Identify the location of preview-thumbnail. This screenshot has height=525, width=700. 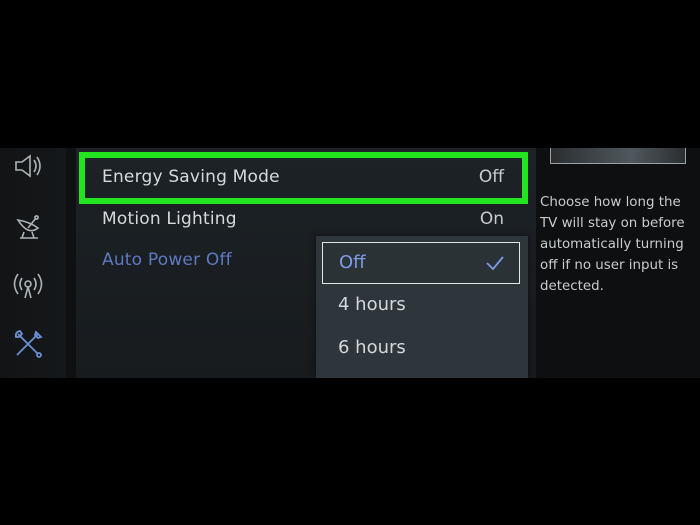
(618, 156).